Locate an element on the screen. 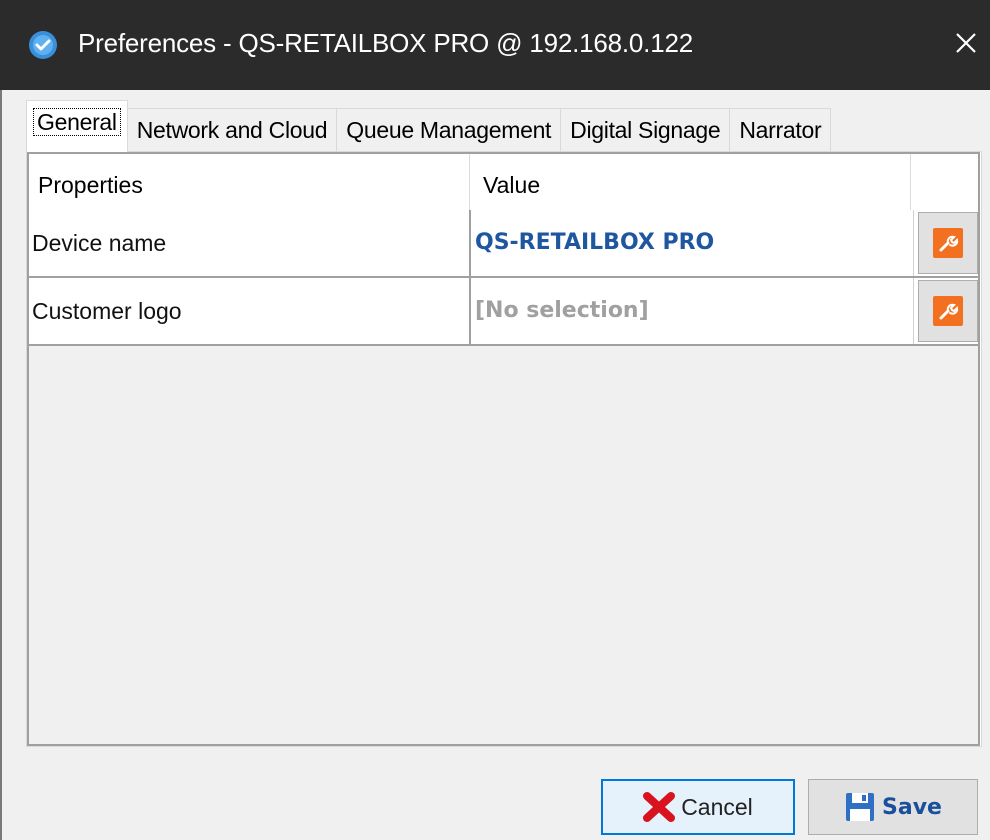  tab-general: General is located at coordinates (77, 126).